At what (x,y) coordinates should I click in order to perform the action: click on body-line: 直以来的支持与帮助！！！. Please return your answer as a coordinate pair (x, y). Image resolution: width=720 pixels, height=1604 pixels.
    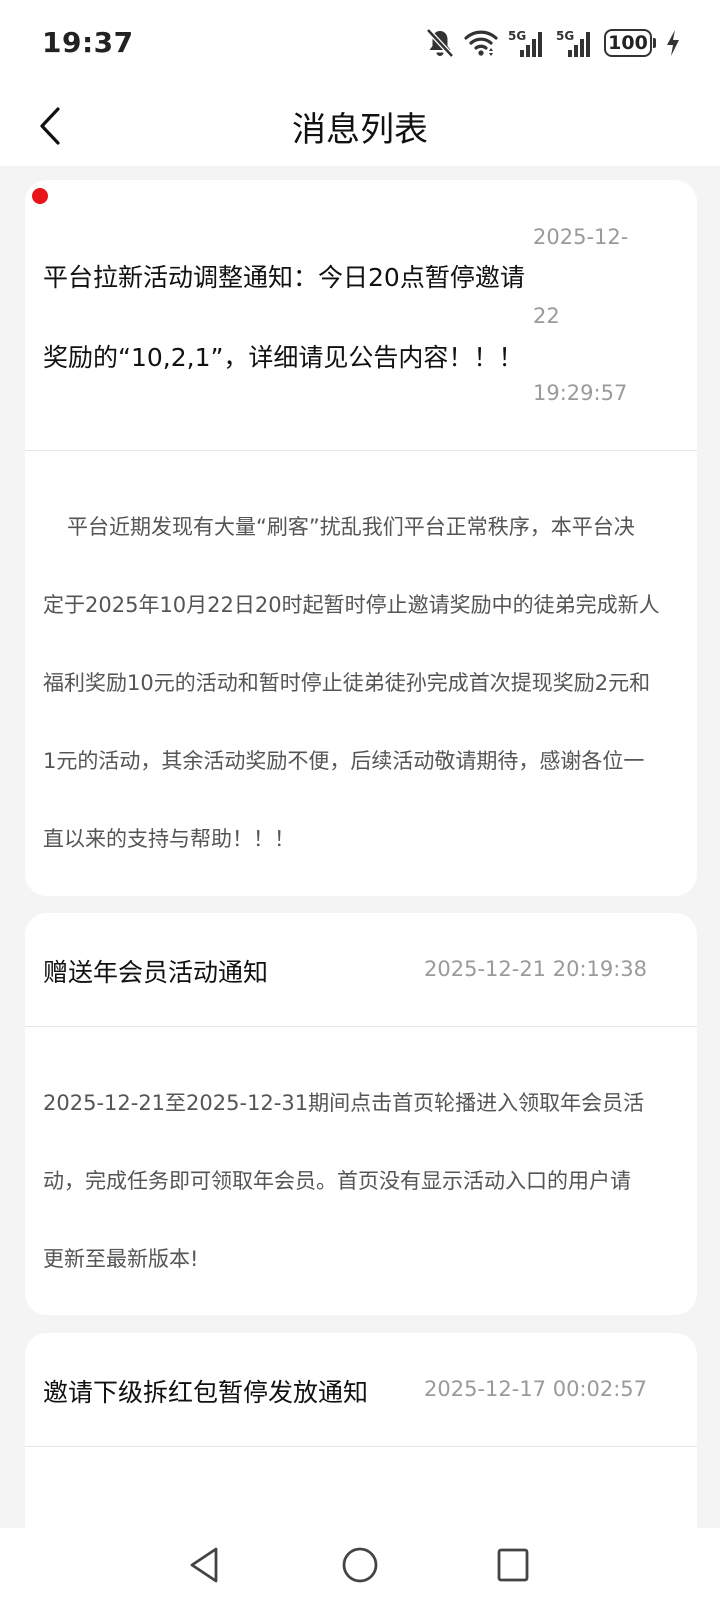
    Looking at the image, I should click on (169, 839).